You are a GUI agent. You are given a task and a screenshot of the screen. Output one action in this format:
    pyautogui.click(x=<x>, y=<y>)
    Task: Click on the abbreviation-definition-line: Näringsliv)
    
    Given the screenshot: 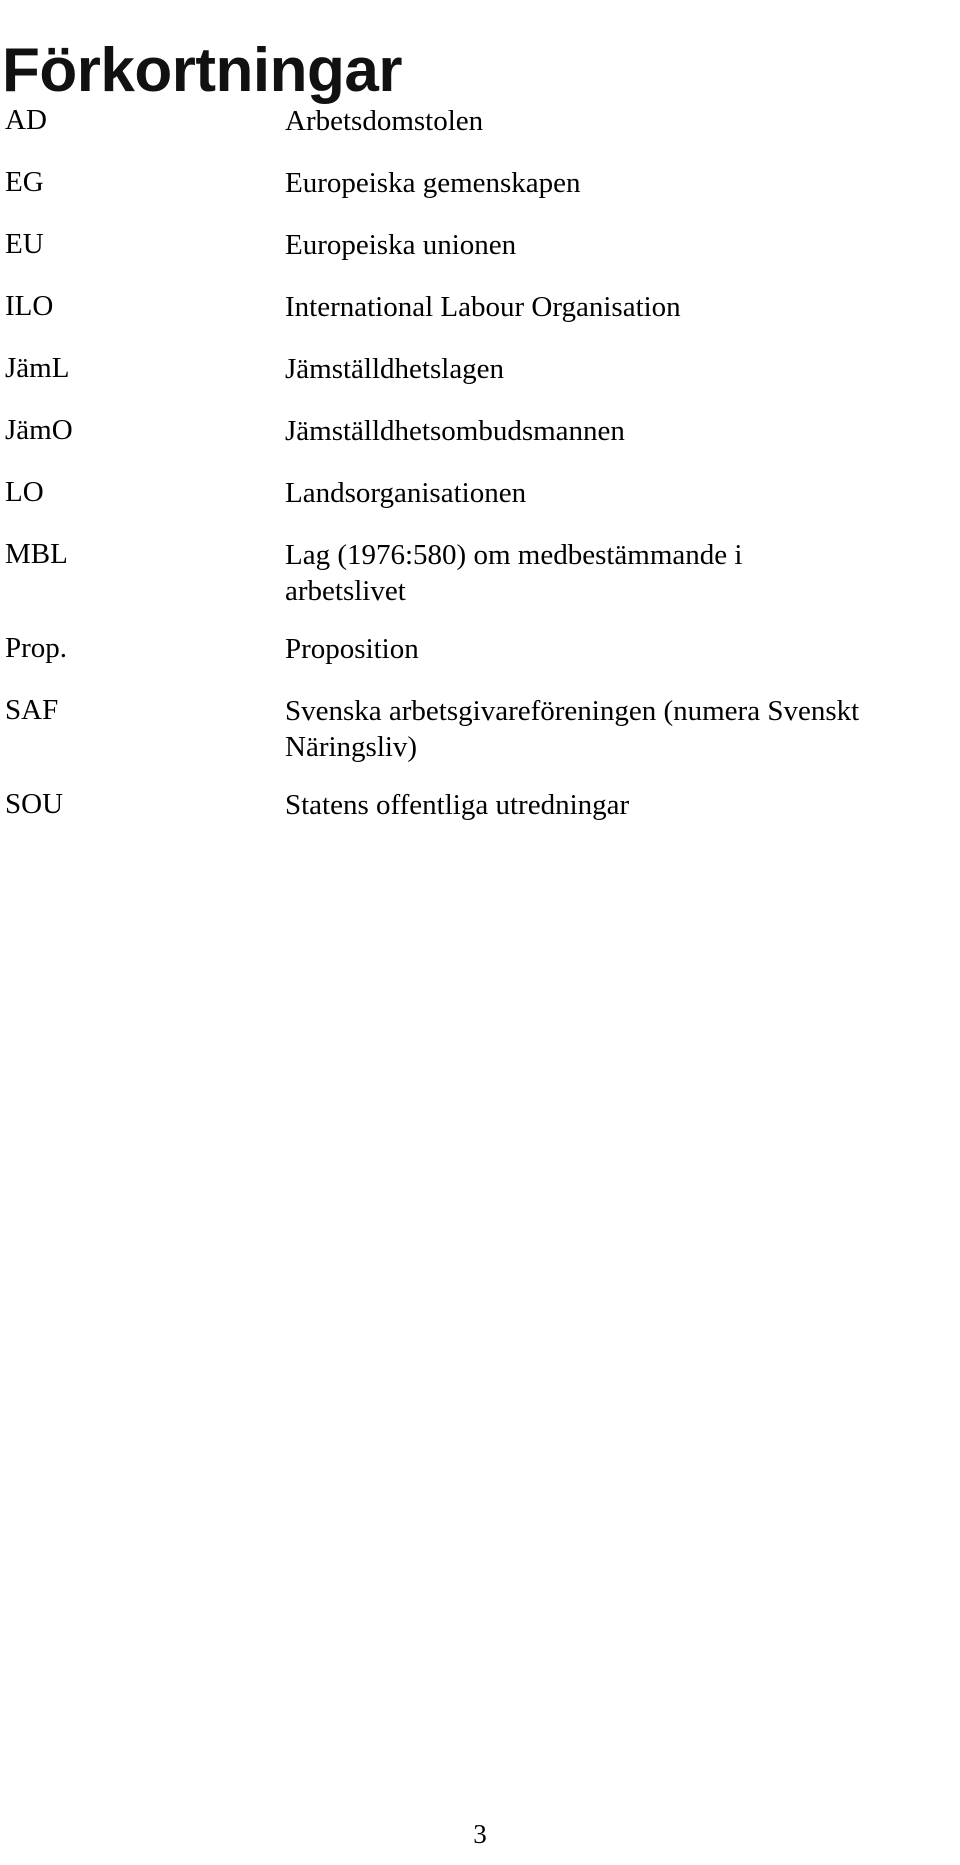 What is the action you would take?
    pyautogui.click(x=351, y=747)
    